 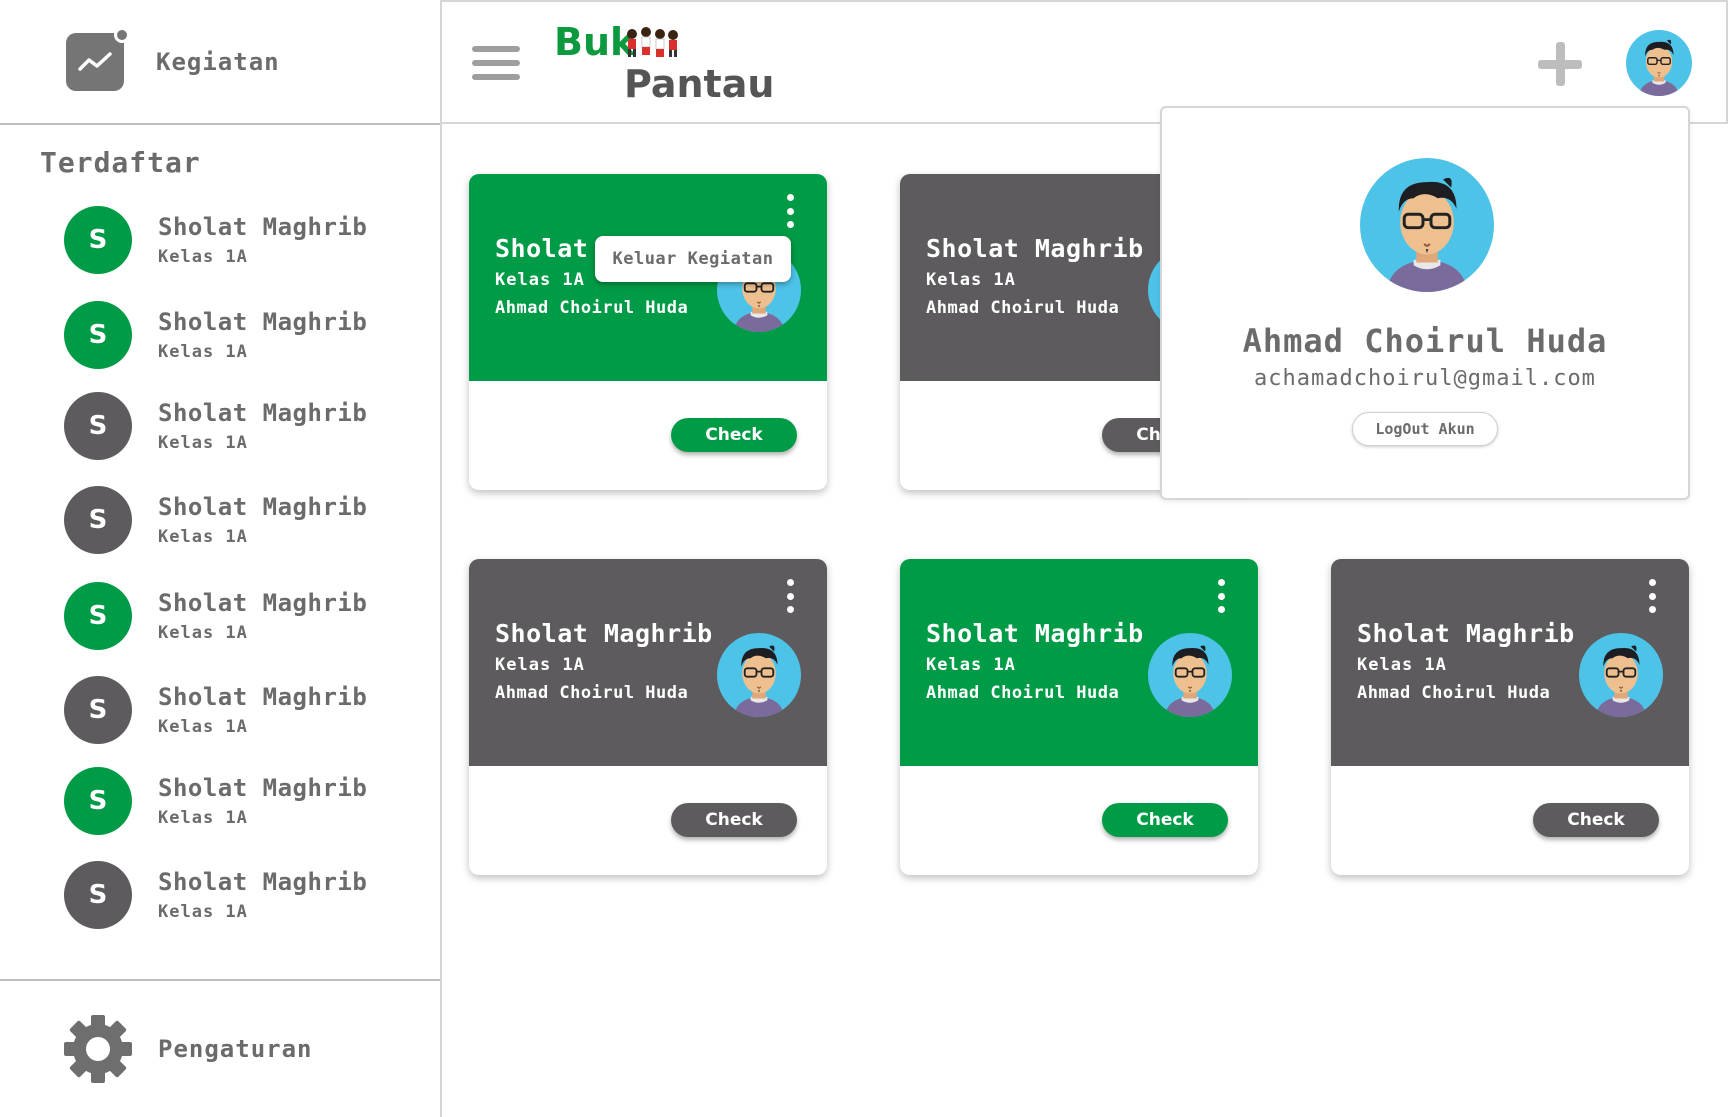 I want to click on kids-illustration-icon, so click(x=652, y=42).